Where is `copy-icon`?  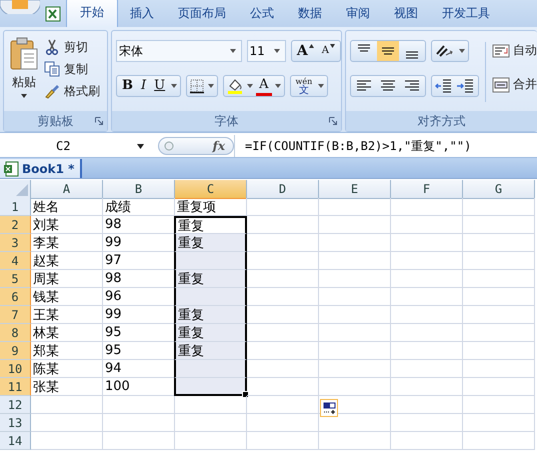 copy-icon is located at coordinates (52, 69).